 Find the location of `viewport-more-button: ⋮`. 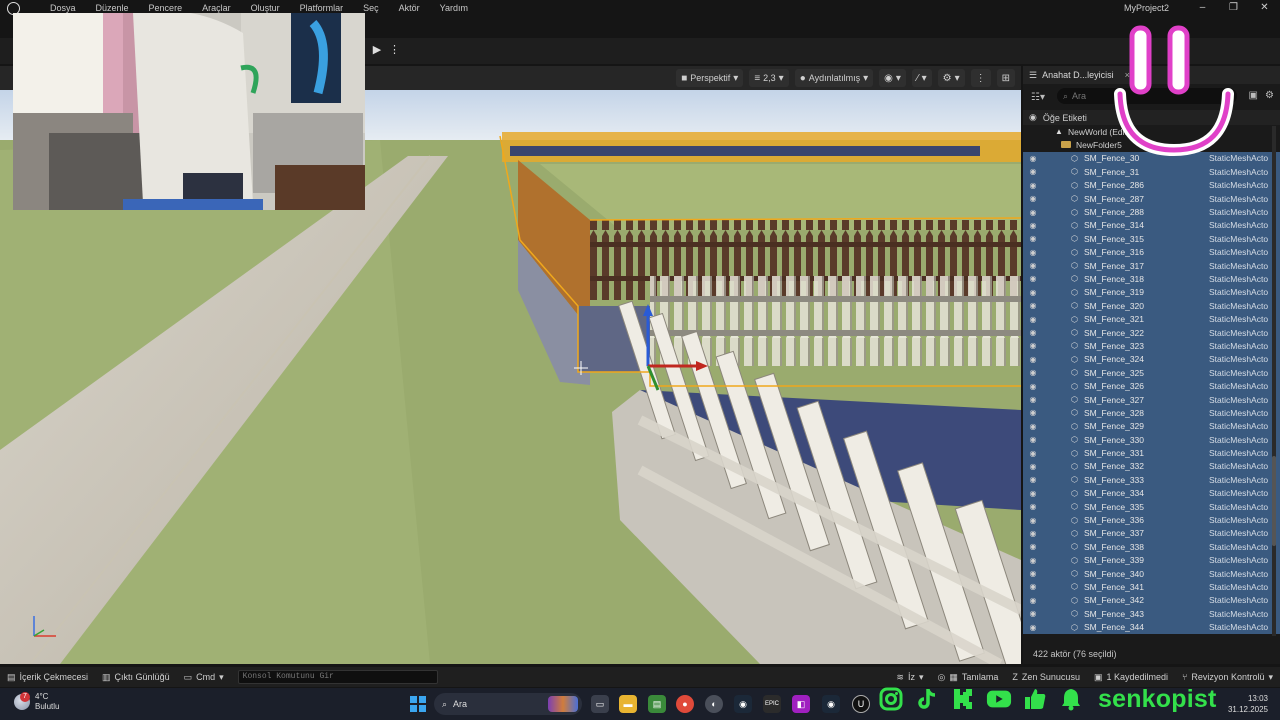

viewport-more-button: ⋮ is located at coordinates (980, 78).